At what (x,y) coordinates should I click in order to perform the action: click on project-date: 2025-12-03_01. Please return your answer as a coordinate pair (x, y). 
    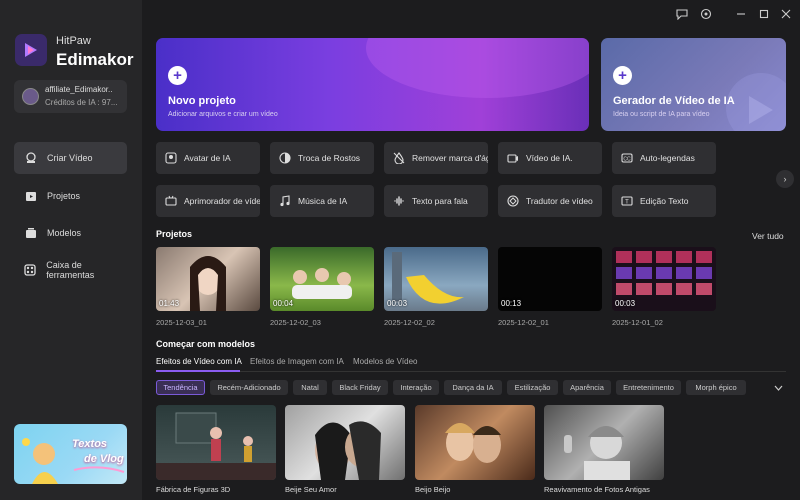
    Looking at the image, I should click on (181, 322).